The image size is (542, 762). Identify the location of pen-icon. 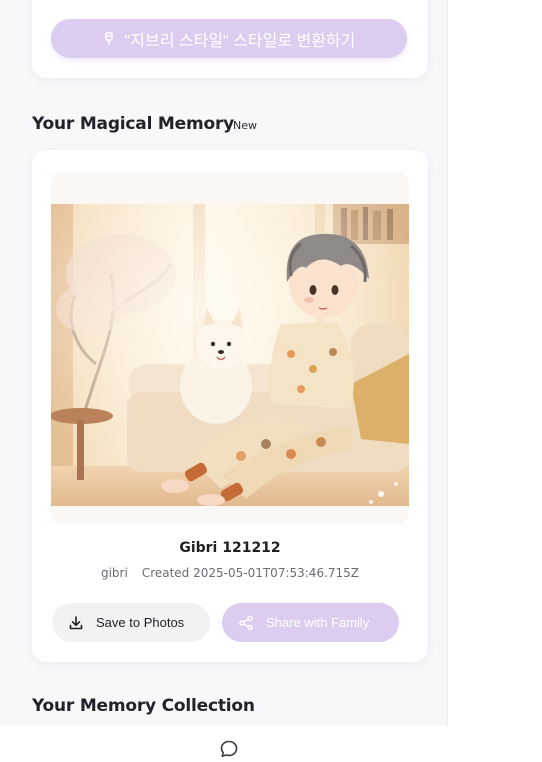
(108, 38).